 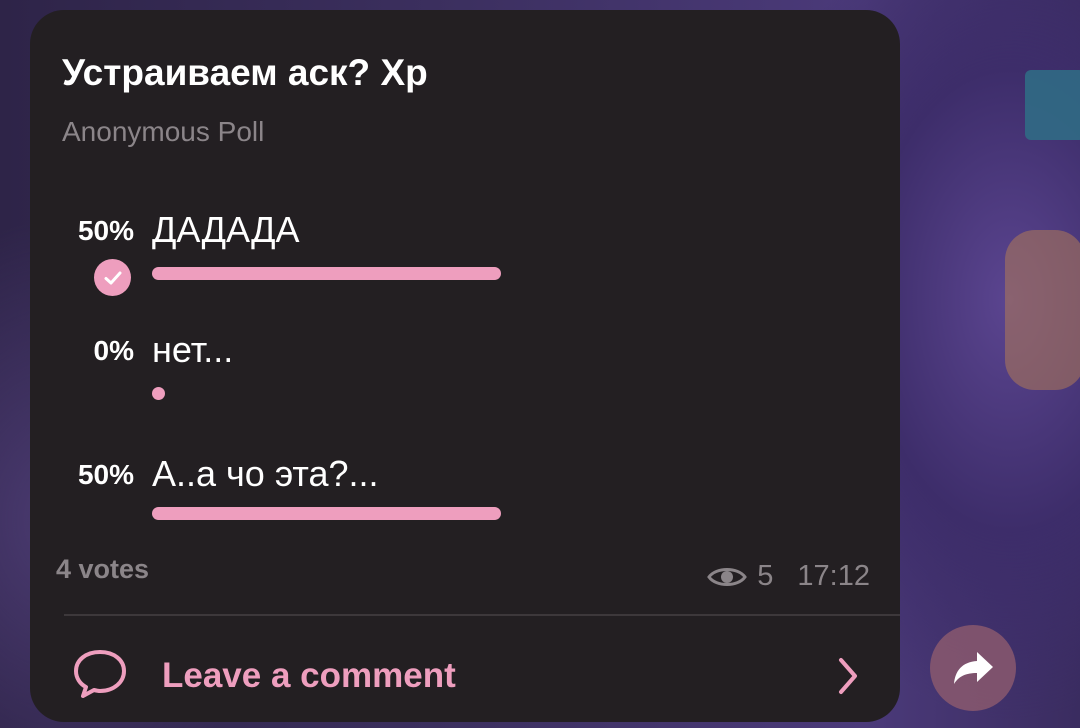 What do you see at coordinates (765, 576) in the screenshot?
I see `view-count: 5` at bounding box center [765, 576].